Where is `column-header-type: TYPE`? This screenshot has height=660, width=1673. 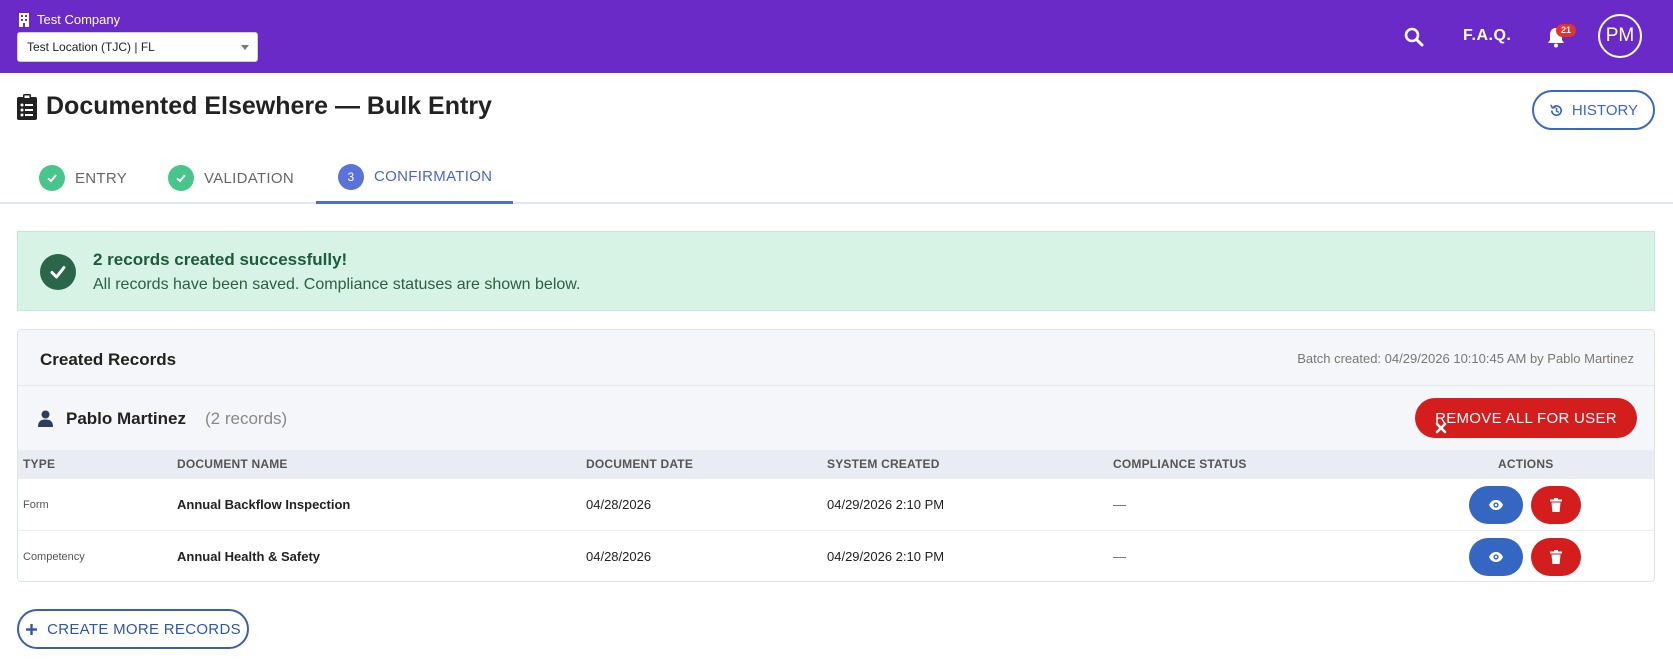
column-header-type: TYPE is located at coordinates (39, 464).